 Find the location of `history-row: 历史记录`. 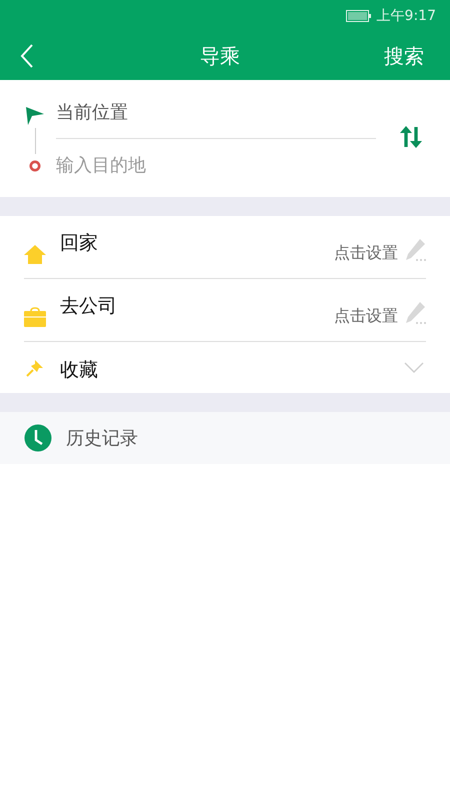

history-row: 历史记录 is located at coordinates (225, 438).